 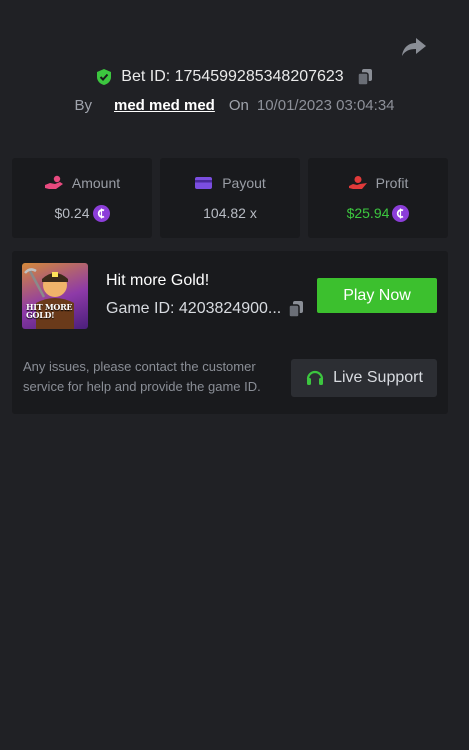 I want to click on amount-label: Amount, so click(x=96, y=182).